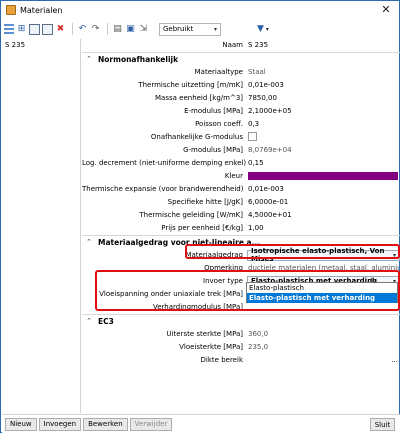 This screenshot has height=433, width=400. I want to click on property-row: Thermische geleiding [W/mK] 4,5000e+01, so click(241, 215).